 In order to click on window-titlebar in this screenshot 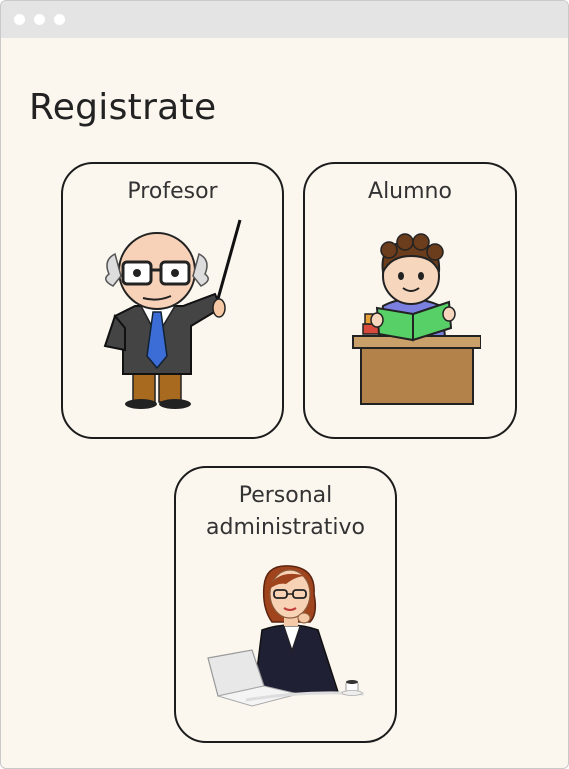, I will do `click(284, 19)`.